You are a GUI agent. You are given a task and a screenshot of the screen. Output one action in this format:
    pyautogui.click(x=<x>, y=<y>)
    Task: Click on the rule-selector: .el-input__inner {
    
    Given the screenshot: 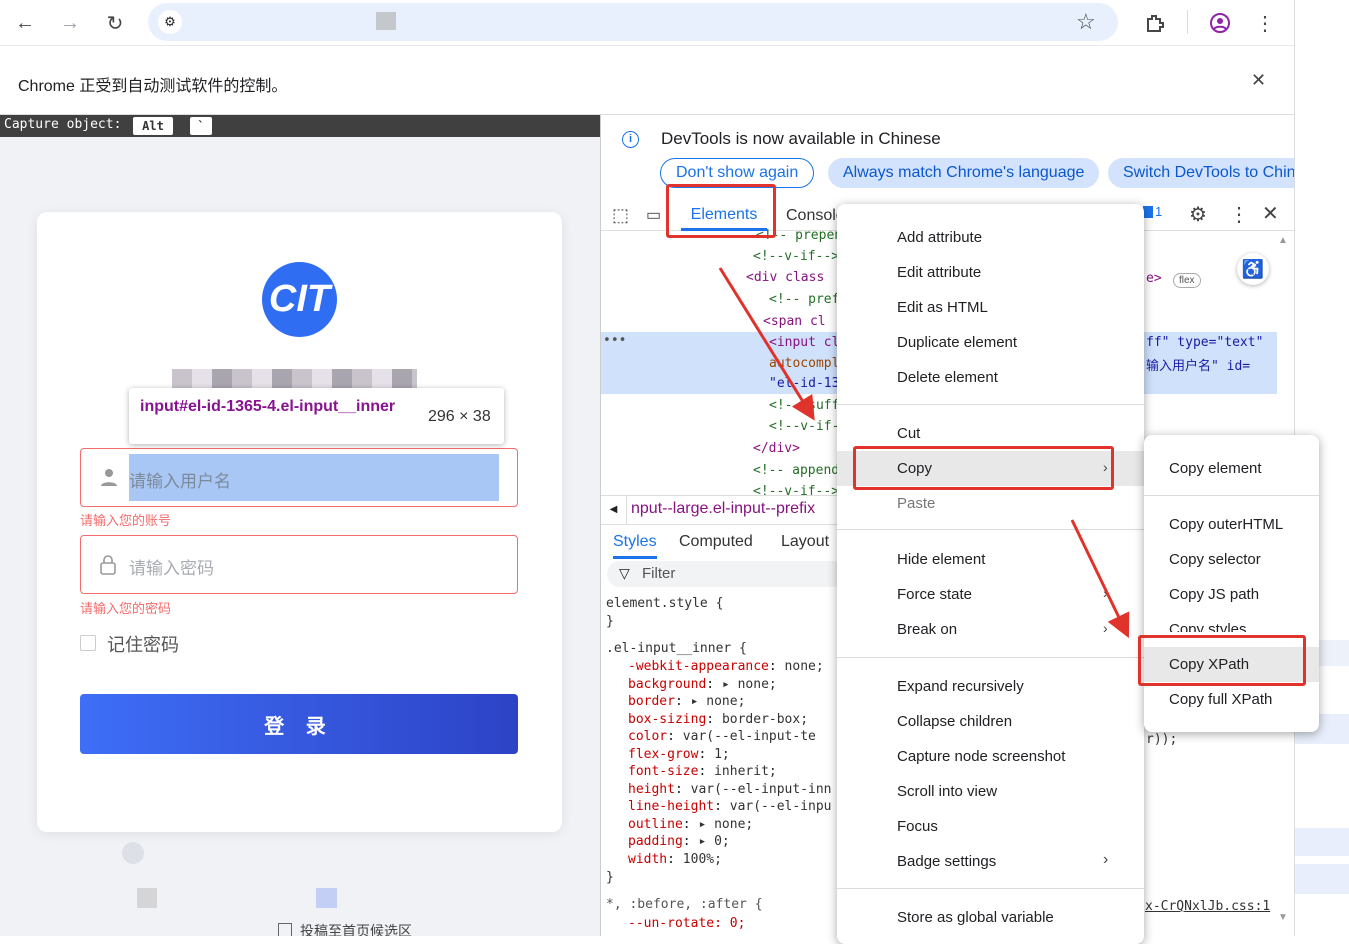 What is the action you would take?
    pyautogui.click(x=676, y=648)
    